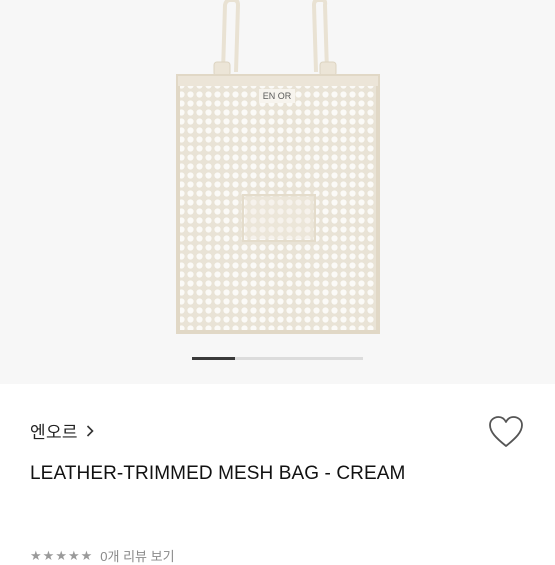  I want to click on image-pager-indicator, so click(277, 358).